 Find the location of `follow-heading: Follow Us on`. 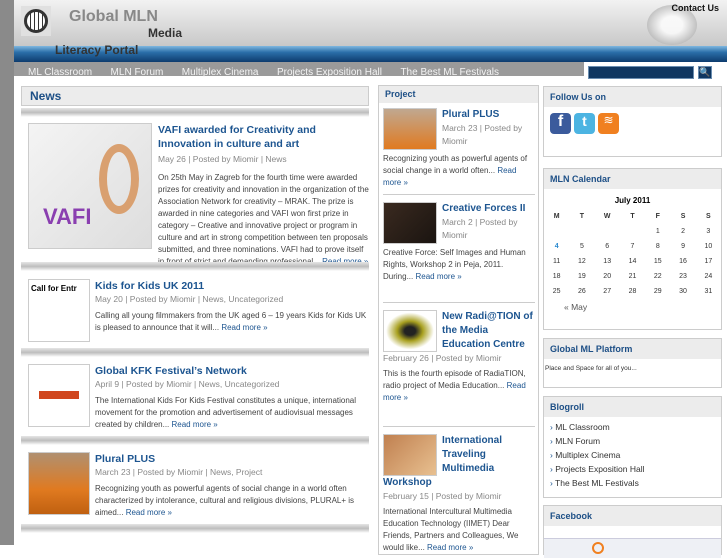

follow-heading: Follow Us on is located at coordinates (632, 97).